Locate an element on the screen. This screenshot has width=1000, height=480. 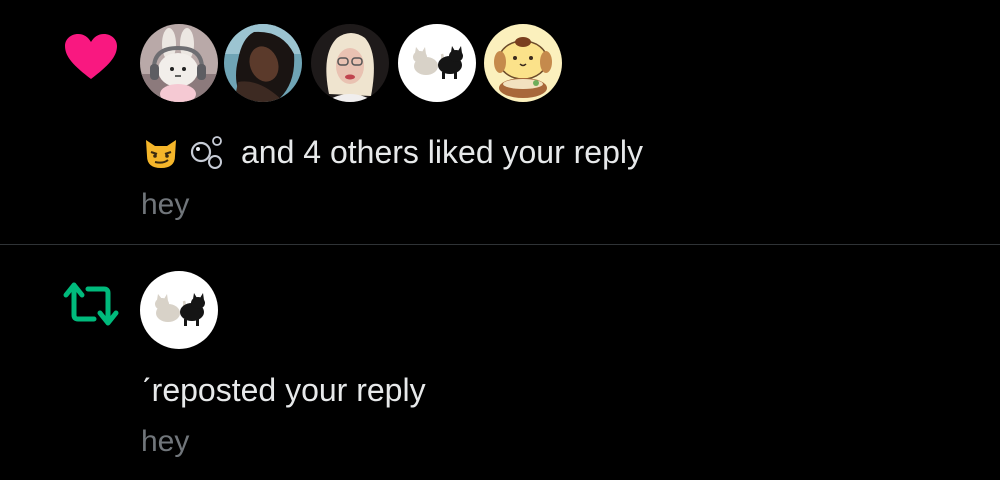
avatar-pompompurin is located at coordinates (523, 63).